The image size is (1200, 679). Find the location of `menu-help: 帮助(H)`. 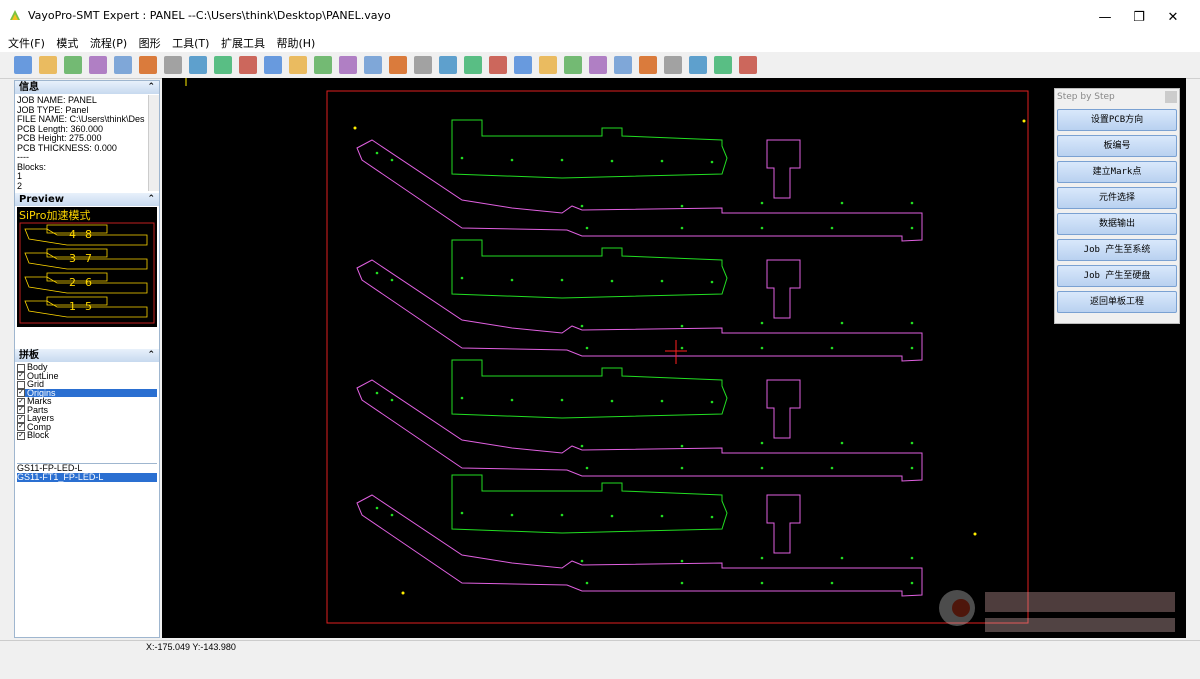

menu-help: 帮助(H) is located at coordinates (295, 44).